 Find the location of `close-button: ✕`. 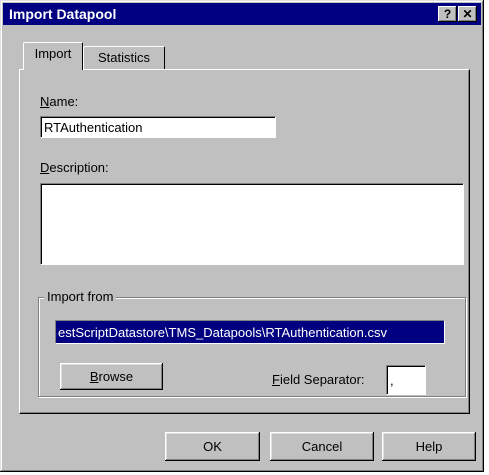

close-button: ✕ is located at coordinates (467, 14).